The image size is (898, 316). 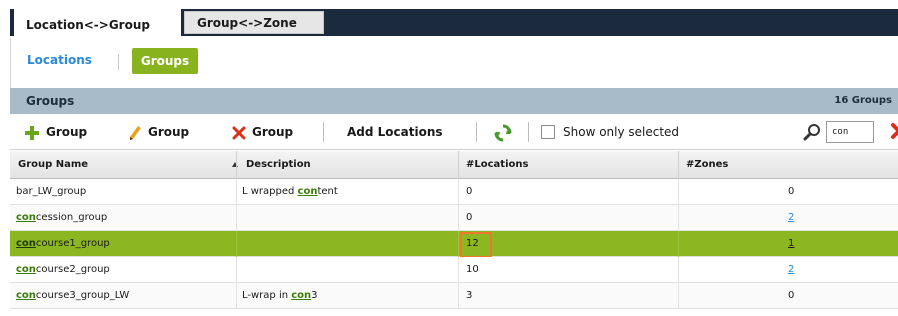 I want to click on locations-link: Locations, so click(x=59, y=60).